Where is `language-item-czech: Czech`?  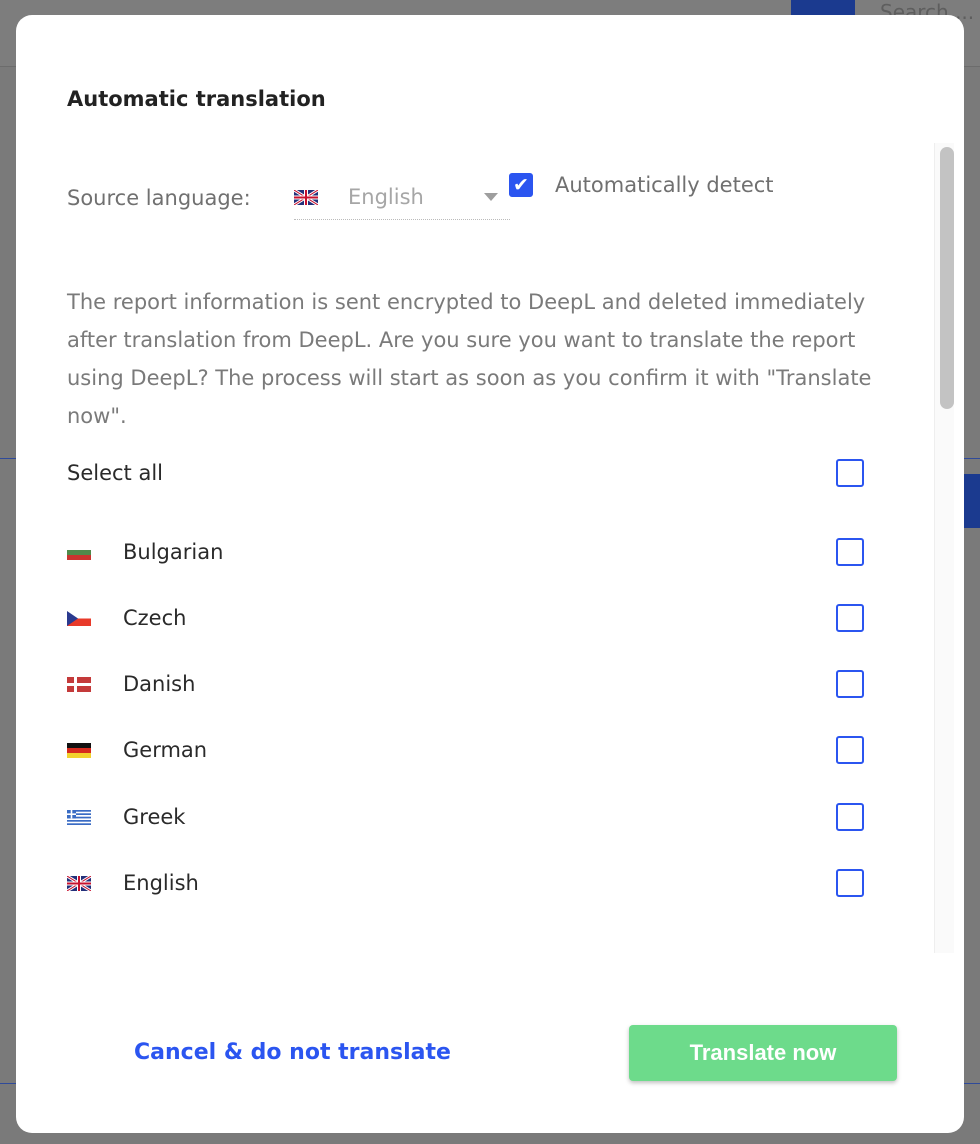 language-item-czech: Czech is located at coordinates (467, 618).